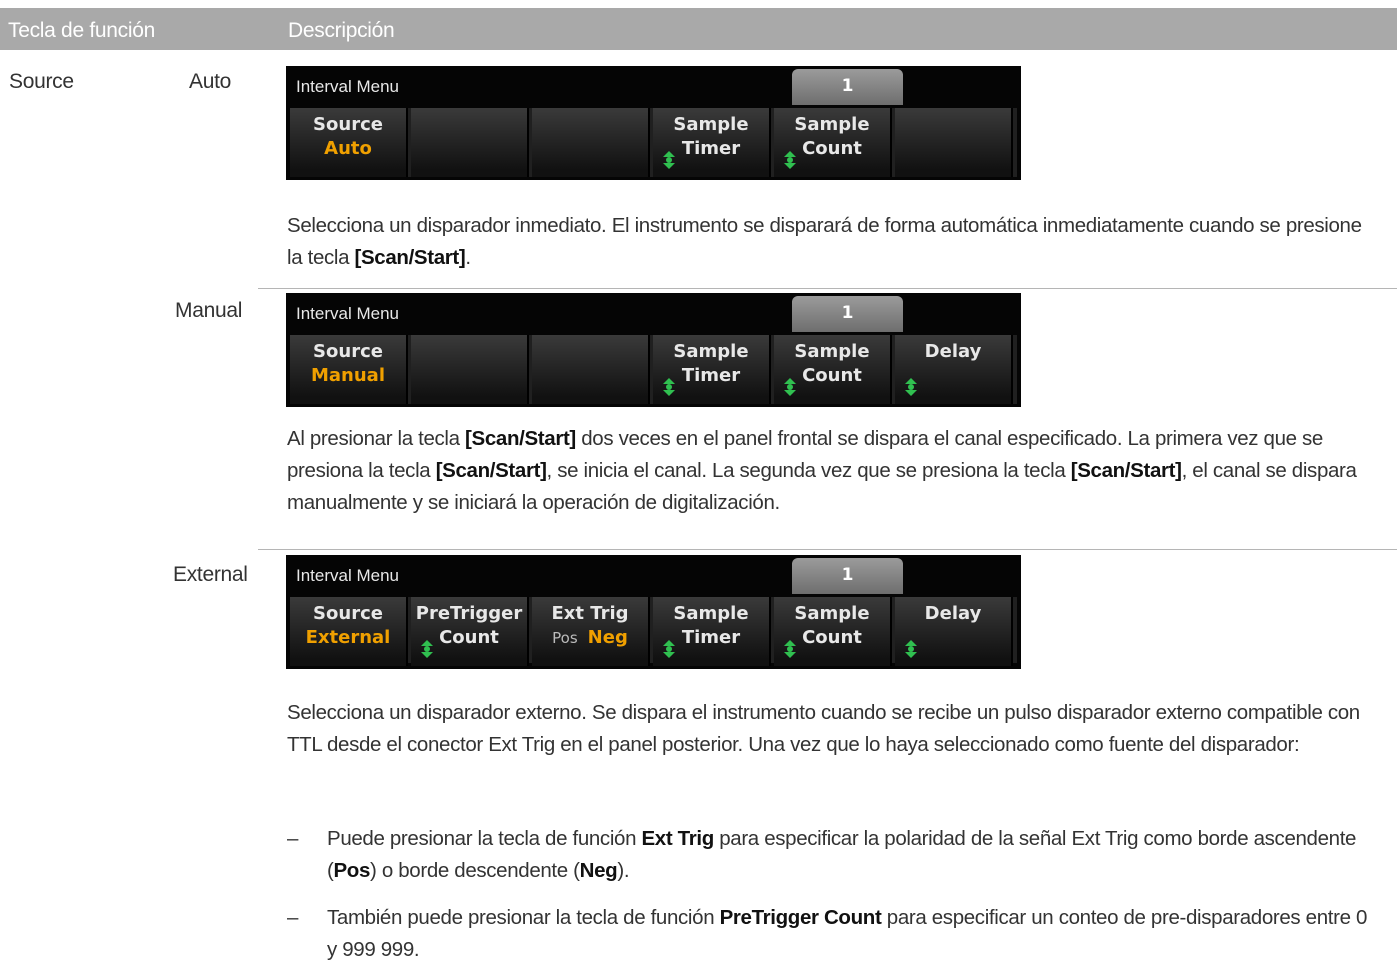 The image size is (1397, 974). I want to click on softkey-label: PreTrigger, so click(469, 613).